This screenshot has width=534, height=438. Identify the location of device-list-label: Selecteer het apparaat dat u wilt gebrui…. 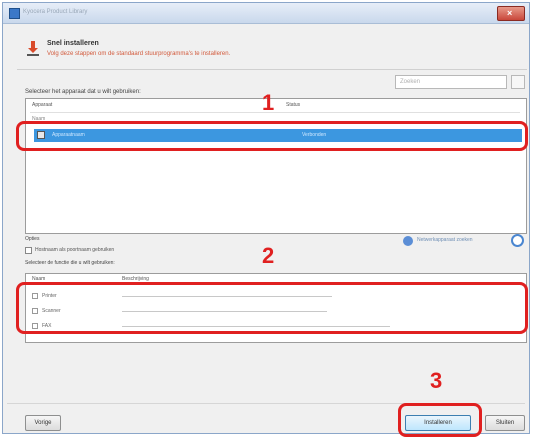
(83, 92).